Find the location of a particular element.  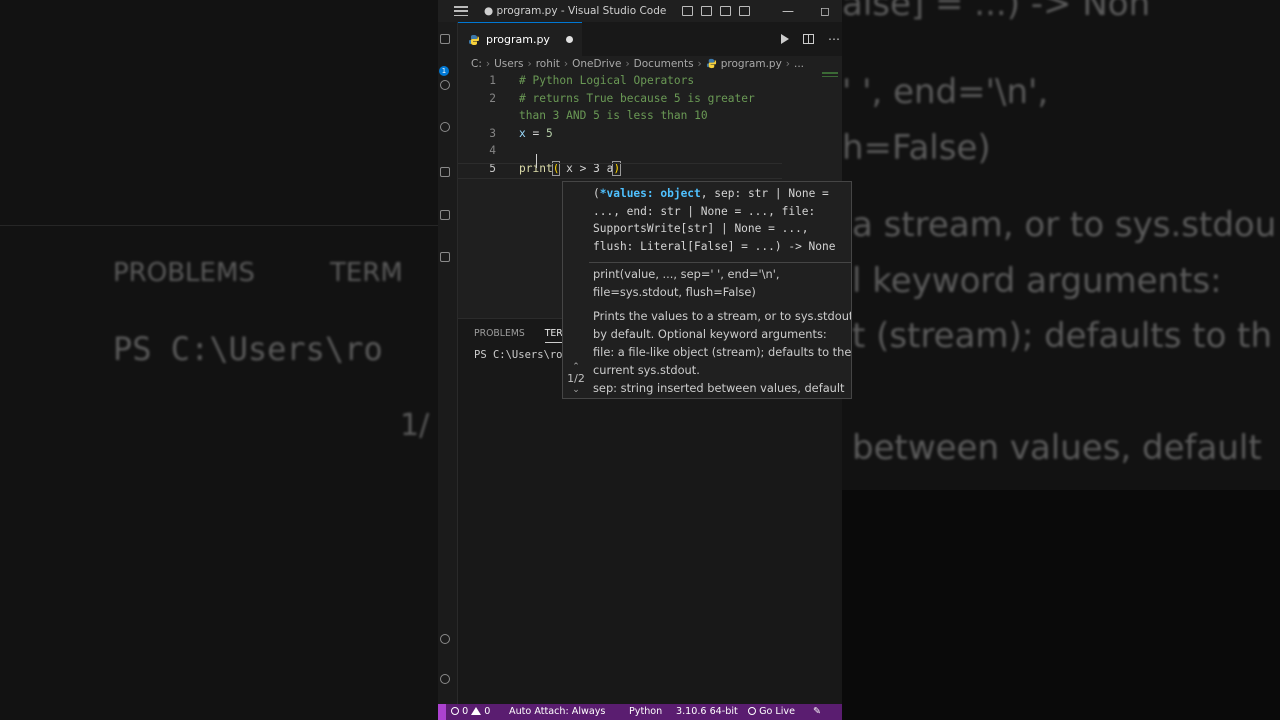

usage-text: print(value, ..., sep=' ', end='\n', is located at coordinates (686, 274).